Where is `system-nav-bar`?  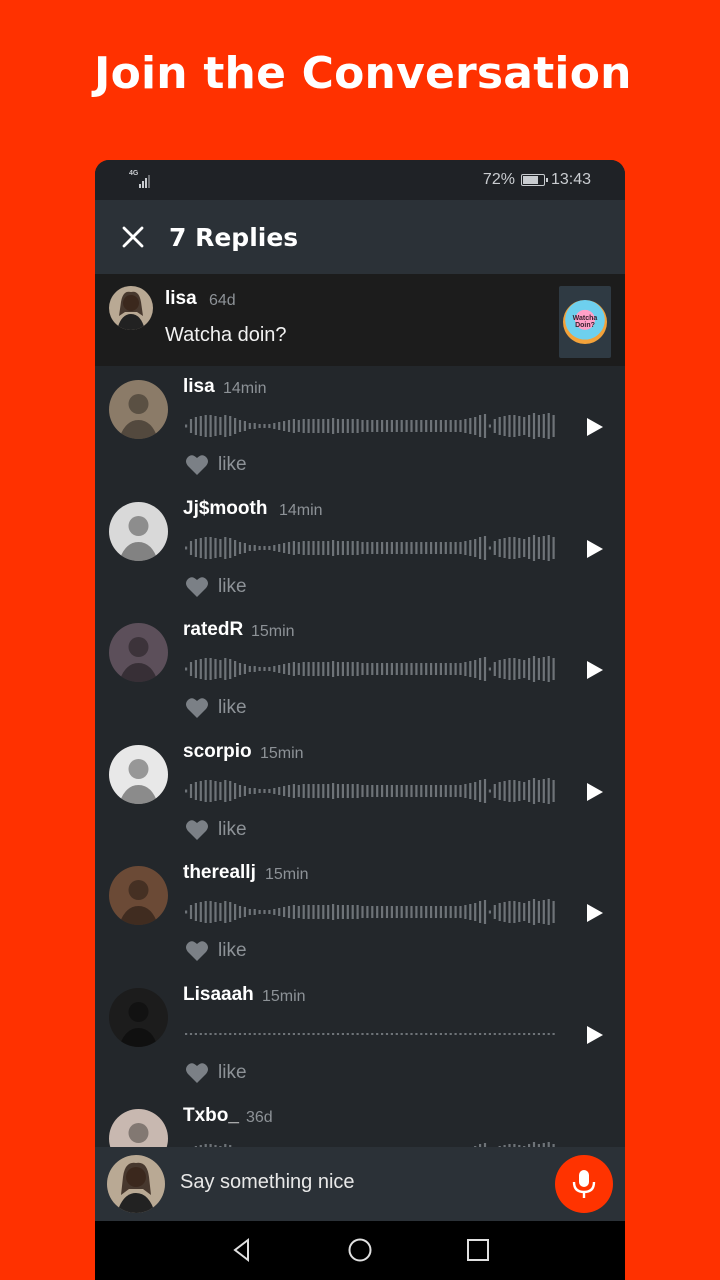
system-nav-bar is located at coordinates (360, 1250).